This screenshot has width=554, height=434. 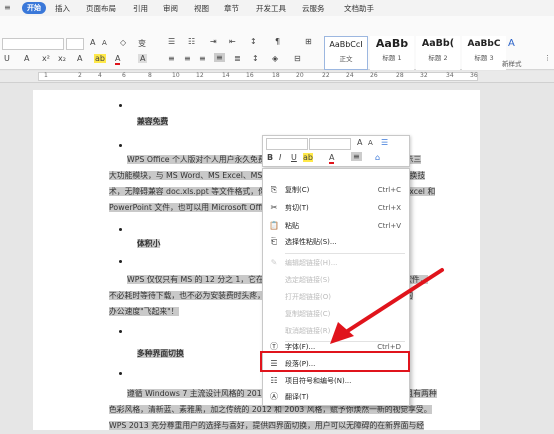 What do you see at coordinates (394, 301) in the screenshot?
I see `arrow-shaft` at bounding box center [394, 301].